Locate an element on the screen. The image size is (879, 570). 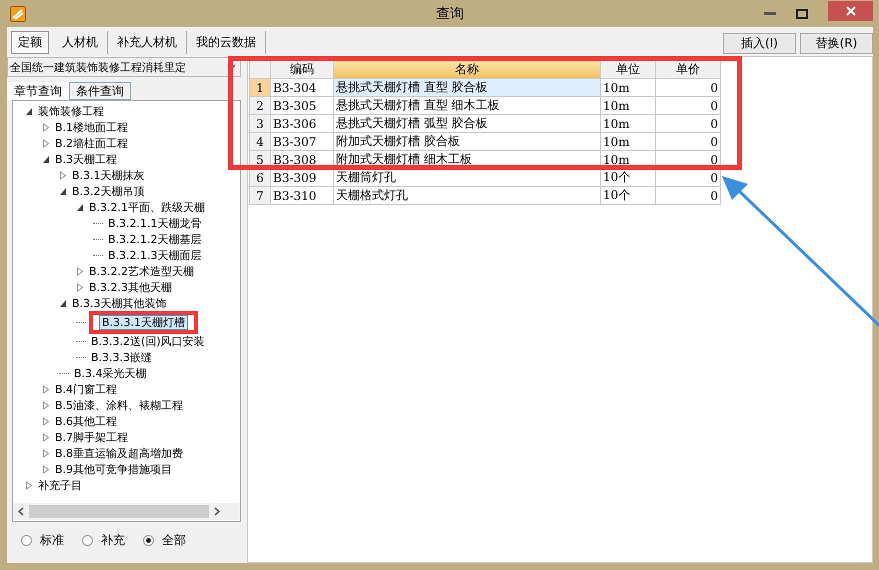
tree-item: 装饰装修工程 is located at coordinates (71, 111).